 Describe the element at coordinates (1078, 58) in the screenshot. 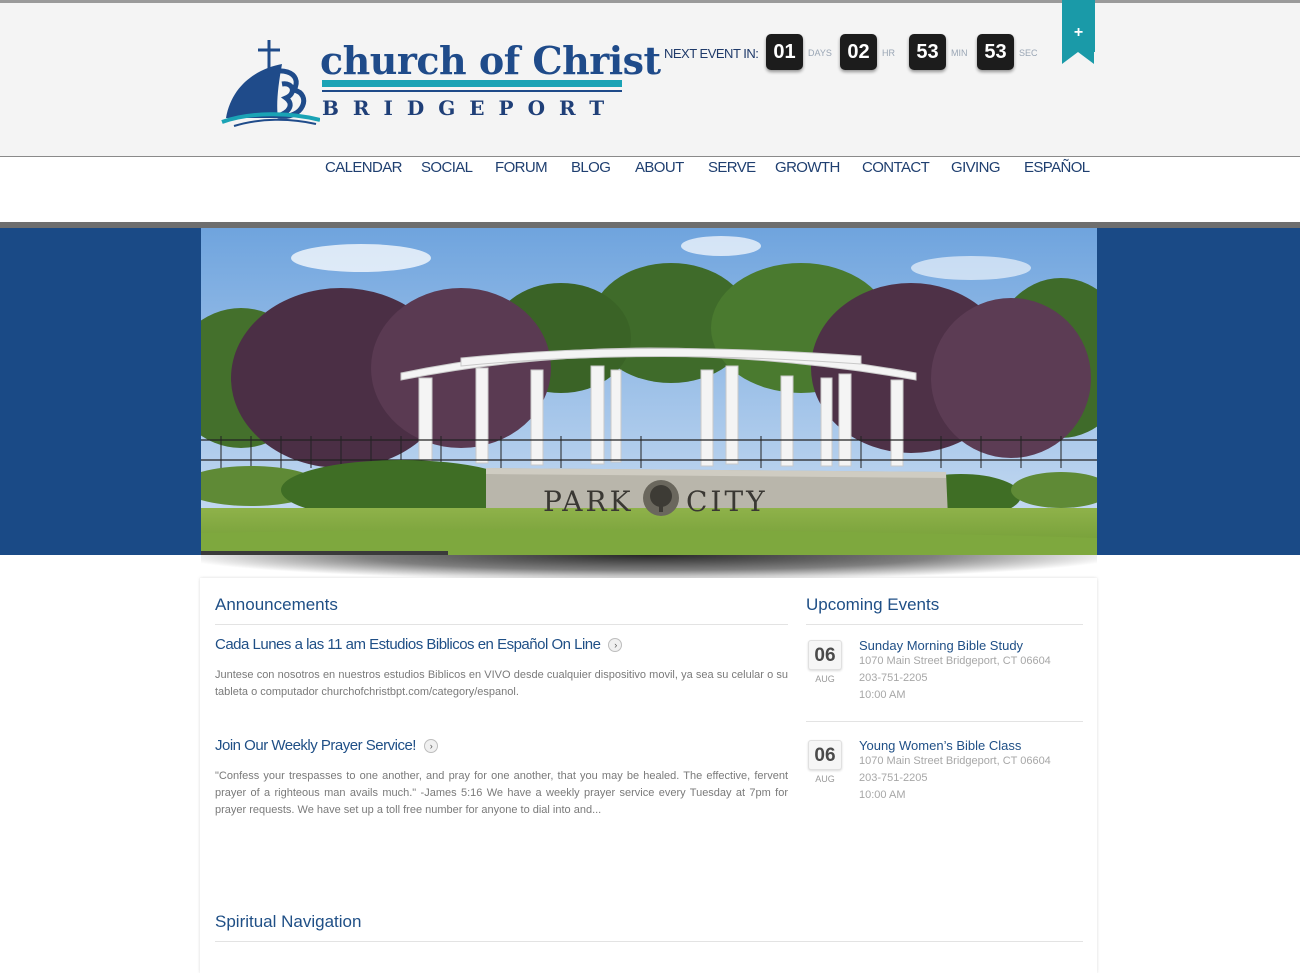

I see `ribbon-tail` at that location.